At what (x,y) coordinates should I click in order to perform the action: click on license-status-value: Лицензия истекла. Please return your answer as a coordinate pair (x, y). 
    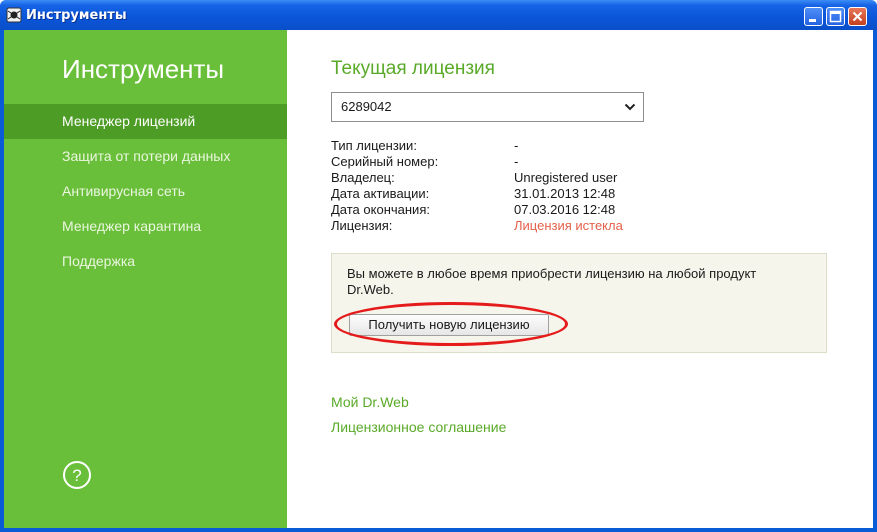
    Looking at the image, I should click on (568, 225).